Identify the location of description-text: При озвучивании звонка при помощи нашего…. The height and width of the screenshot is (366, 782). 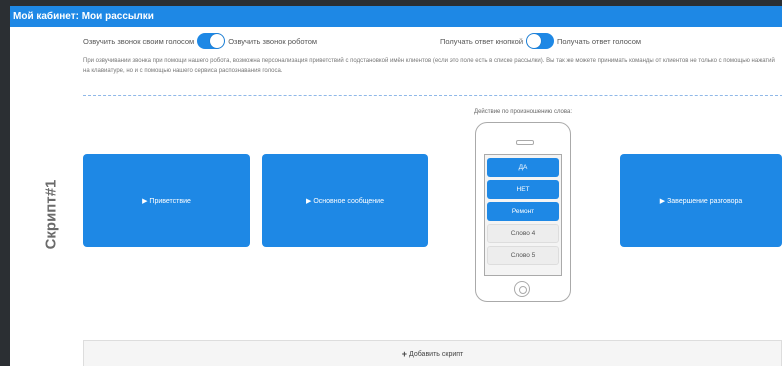
(429, 66).